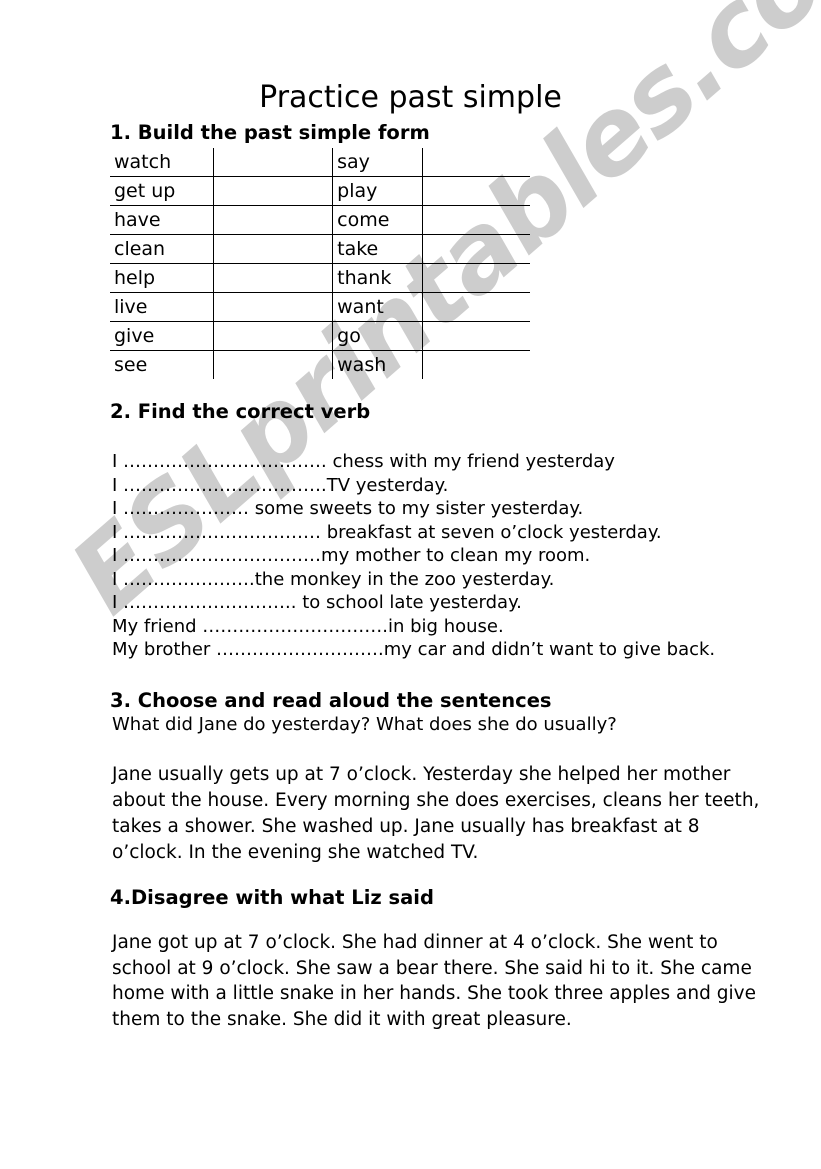  What do you see at coordinates (378, 220) in the screenshot?
I see `verb-cell: come` at bounding box center [378, 220].